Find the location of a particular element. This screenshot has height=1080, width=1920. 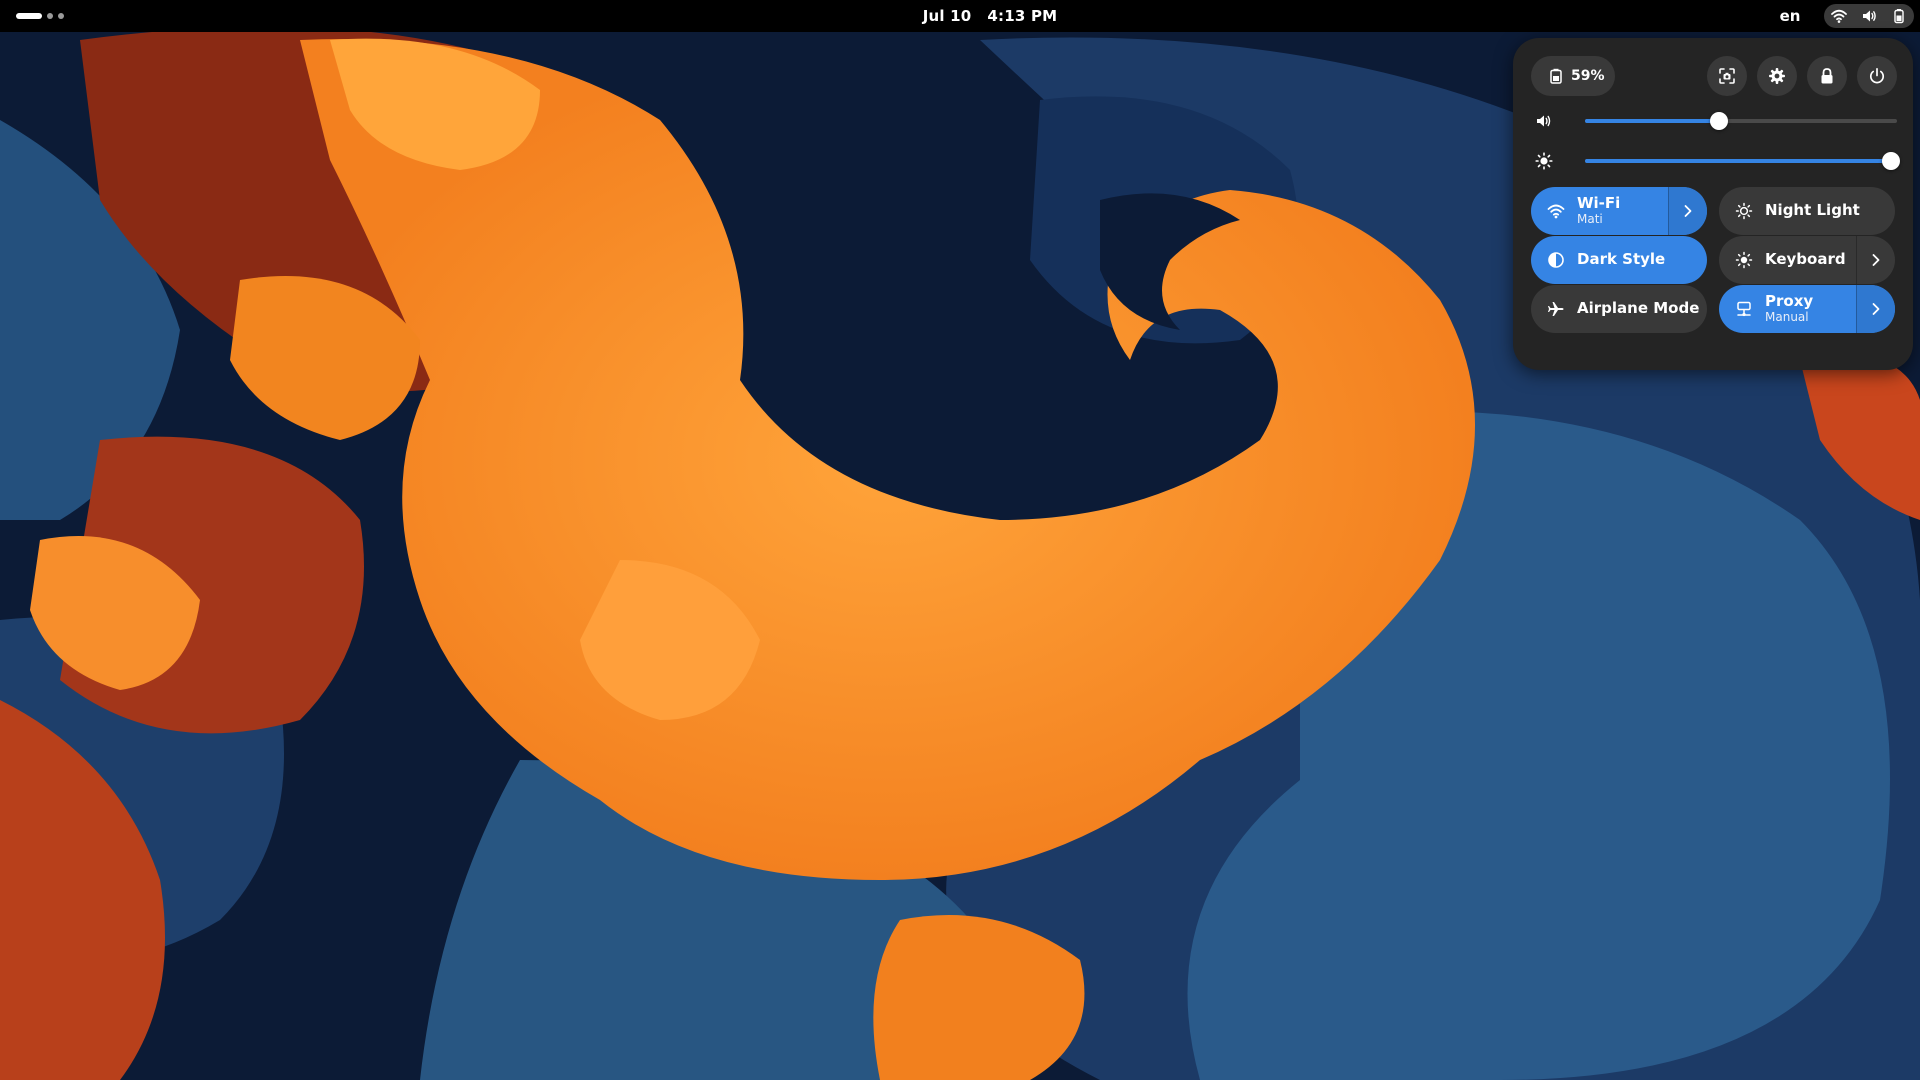

power-icon is located at coordinates (1877, 75).